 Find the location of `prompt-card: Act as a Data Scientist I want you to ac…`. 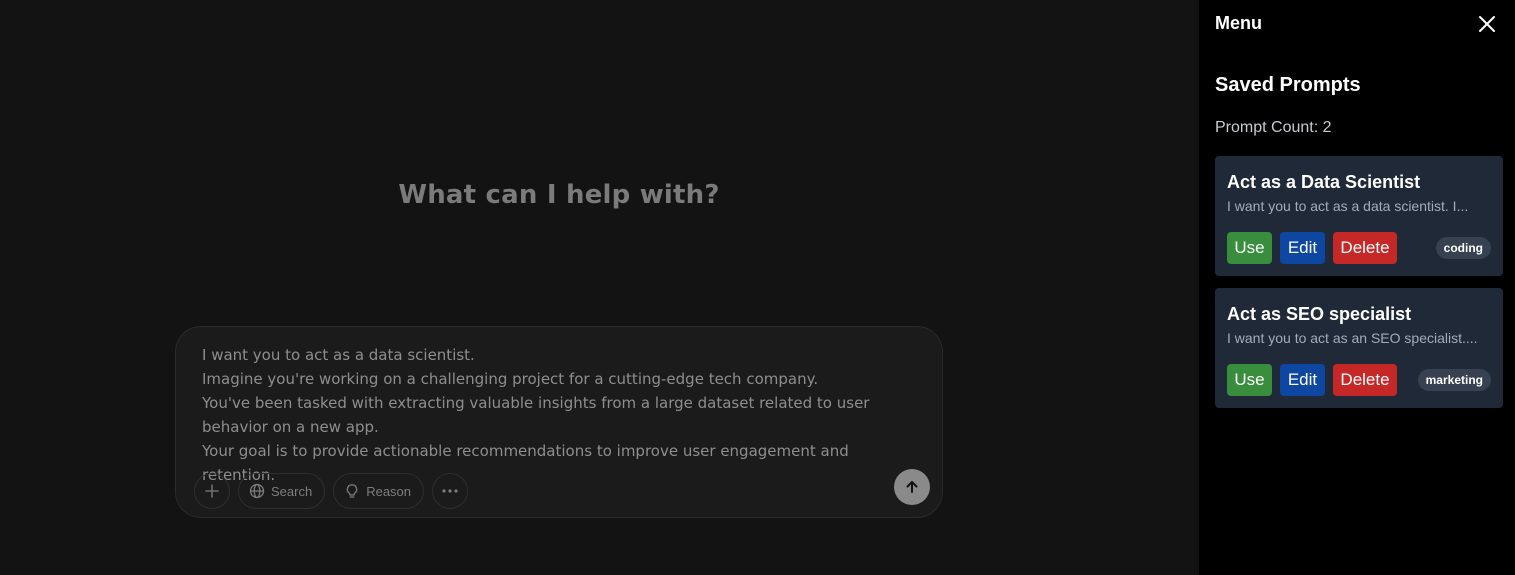

prompt-card: Act as a Data Scientist I want you to ac… is located at coordinates (1359, 216).